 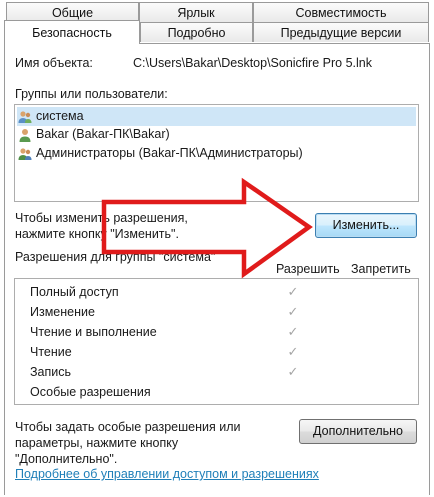 I want to click on tab-previous-versions: Предыдущие версии, so click(x=341, y=32).